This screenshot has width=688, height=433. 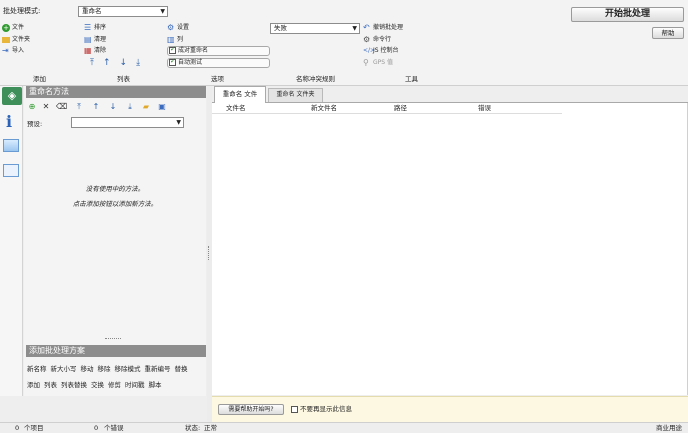 I want to click on errors-label: 个错误, so click(x=114, y=428).